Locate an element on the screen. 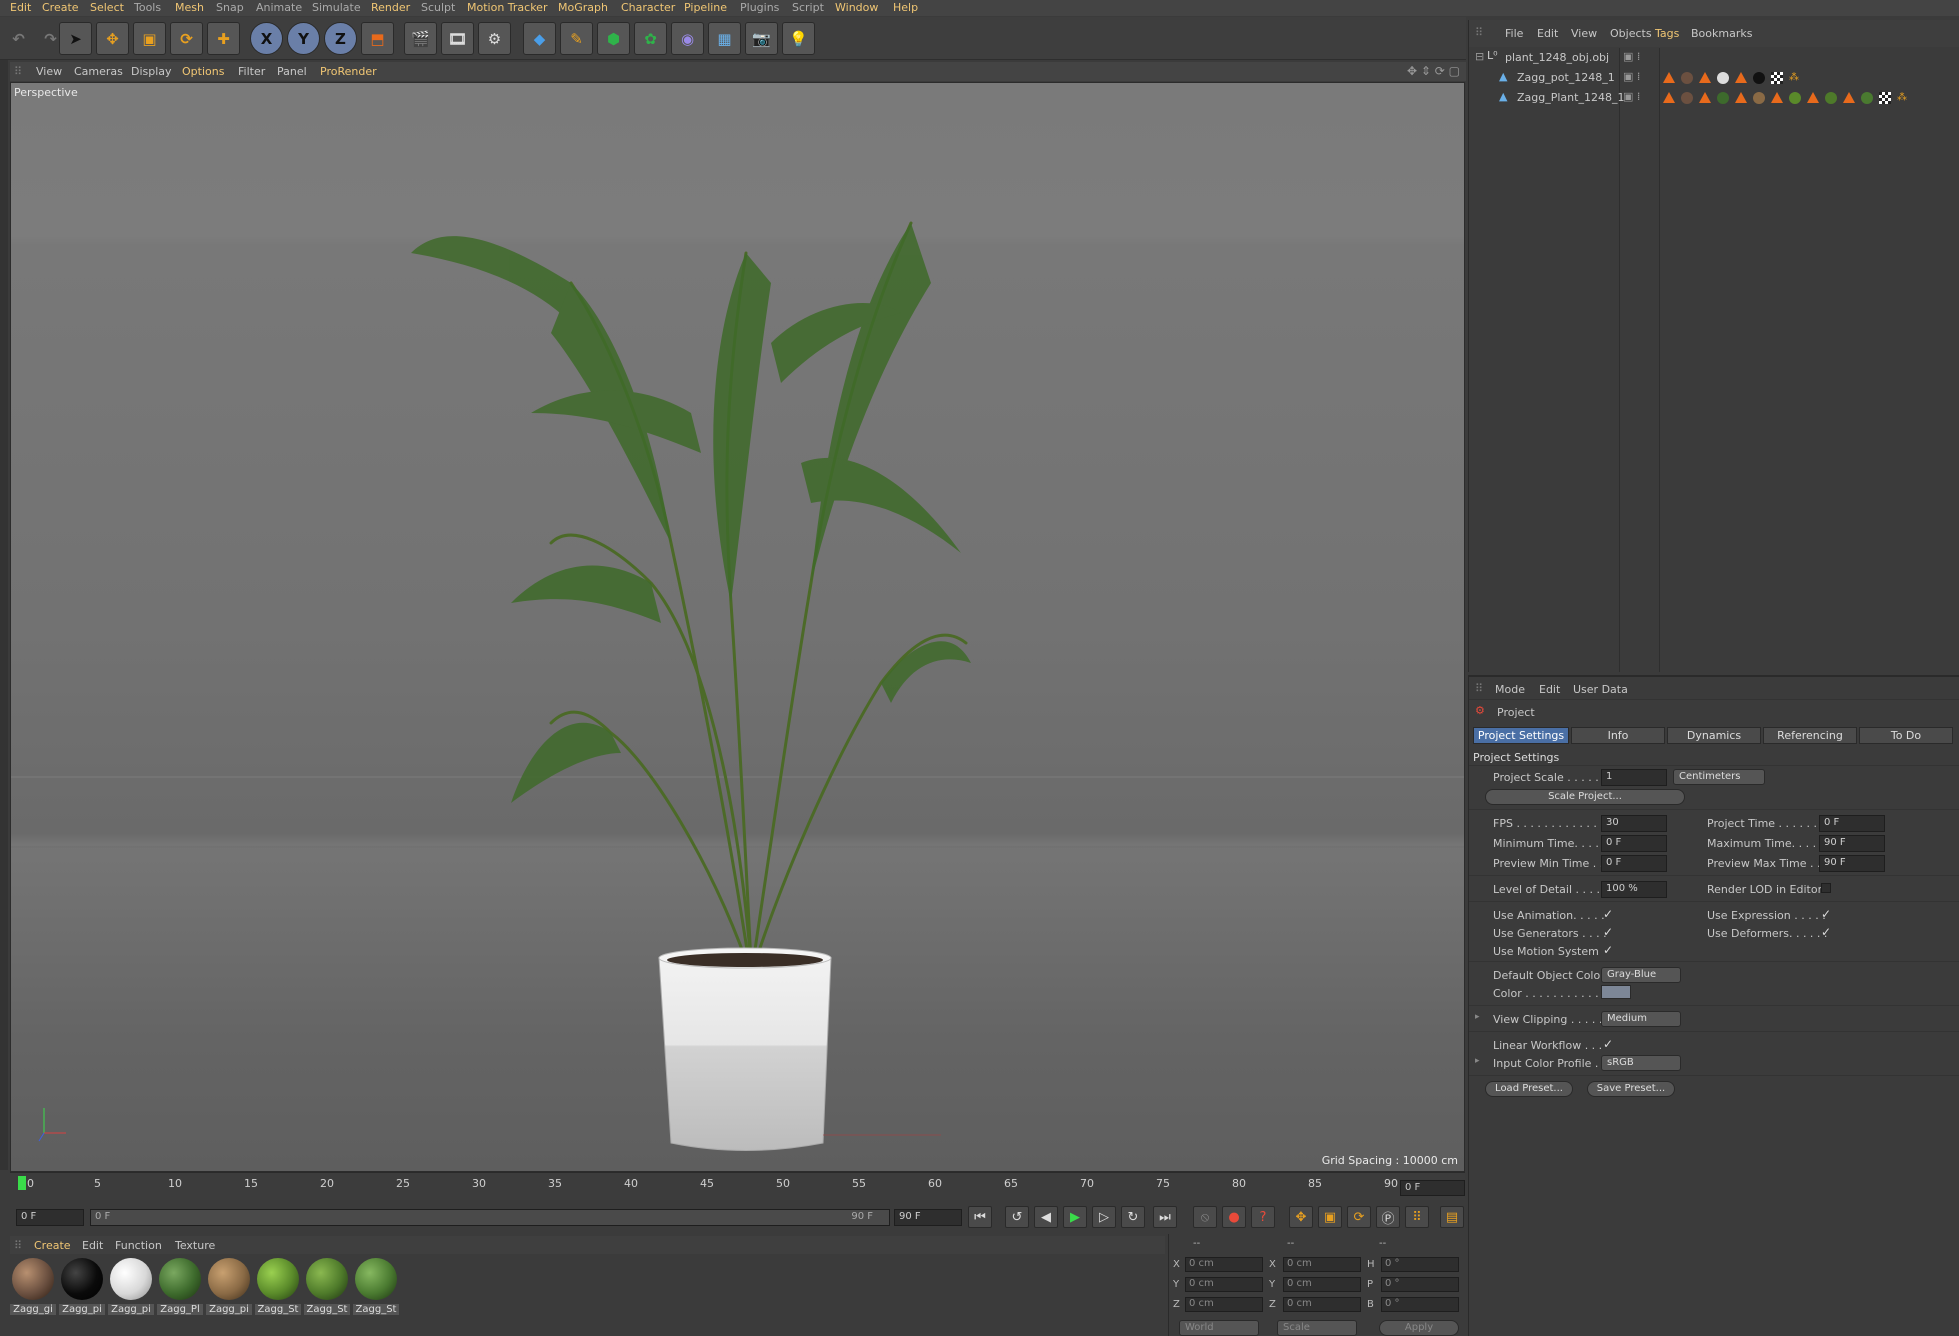 The image size is (1959, 1336). move-tool-icon: ✥ is located at coordinates (112, 38).